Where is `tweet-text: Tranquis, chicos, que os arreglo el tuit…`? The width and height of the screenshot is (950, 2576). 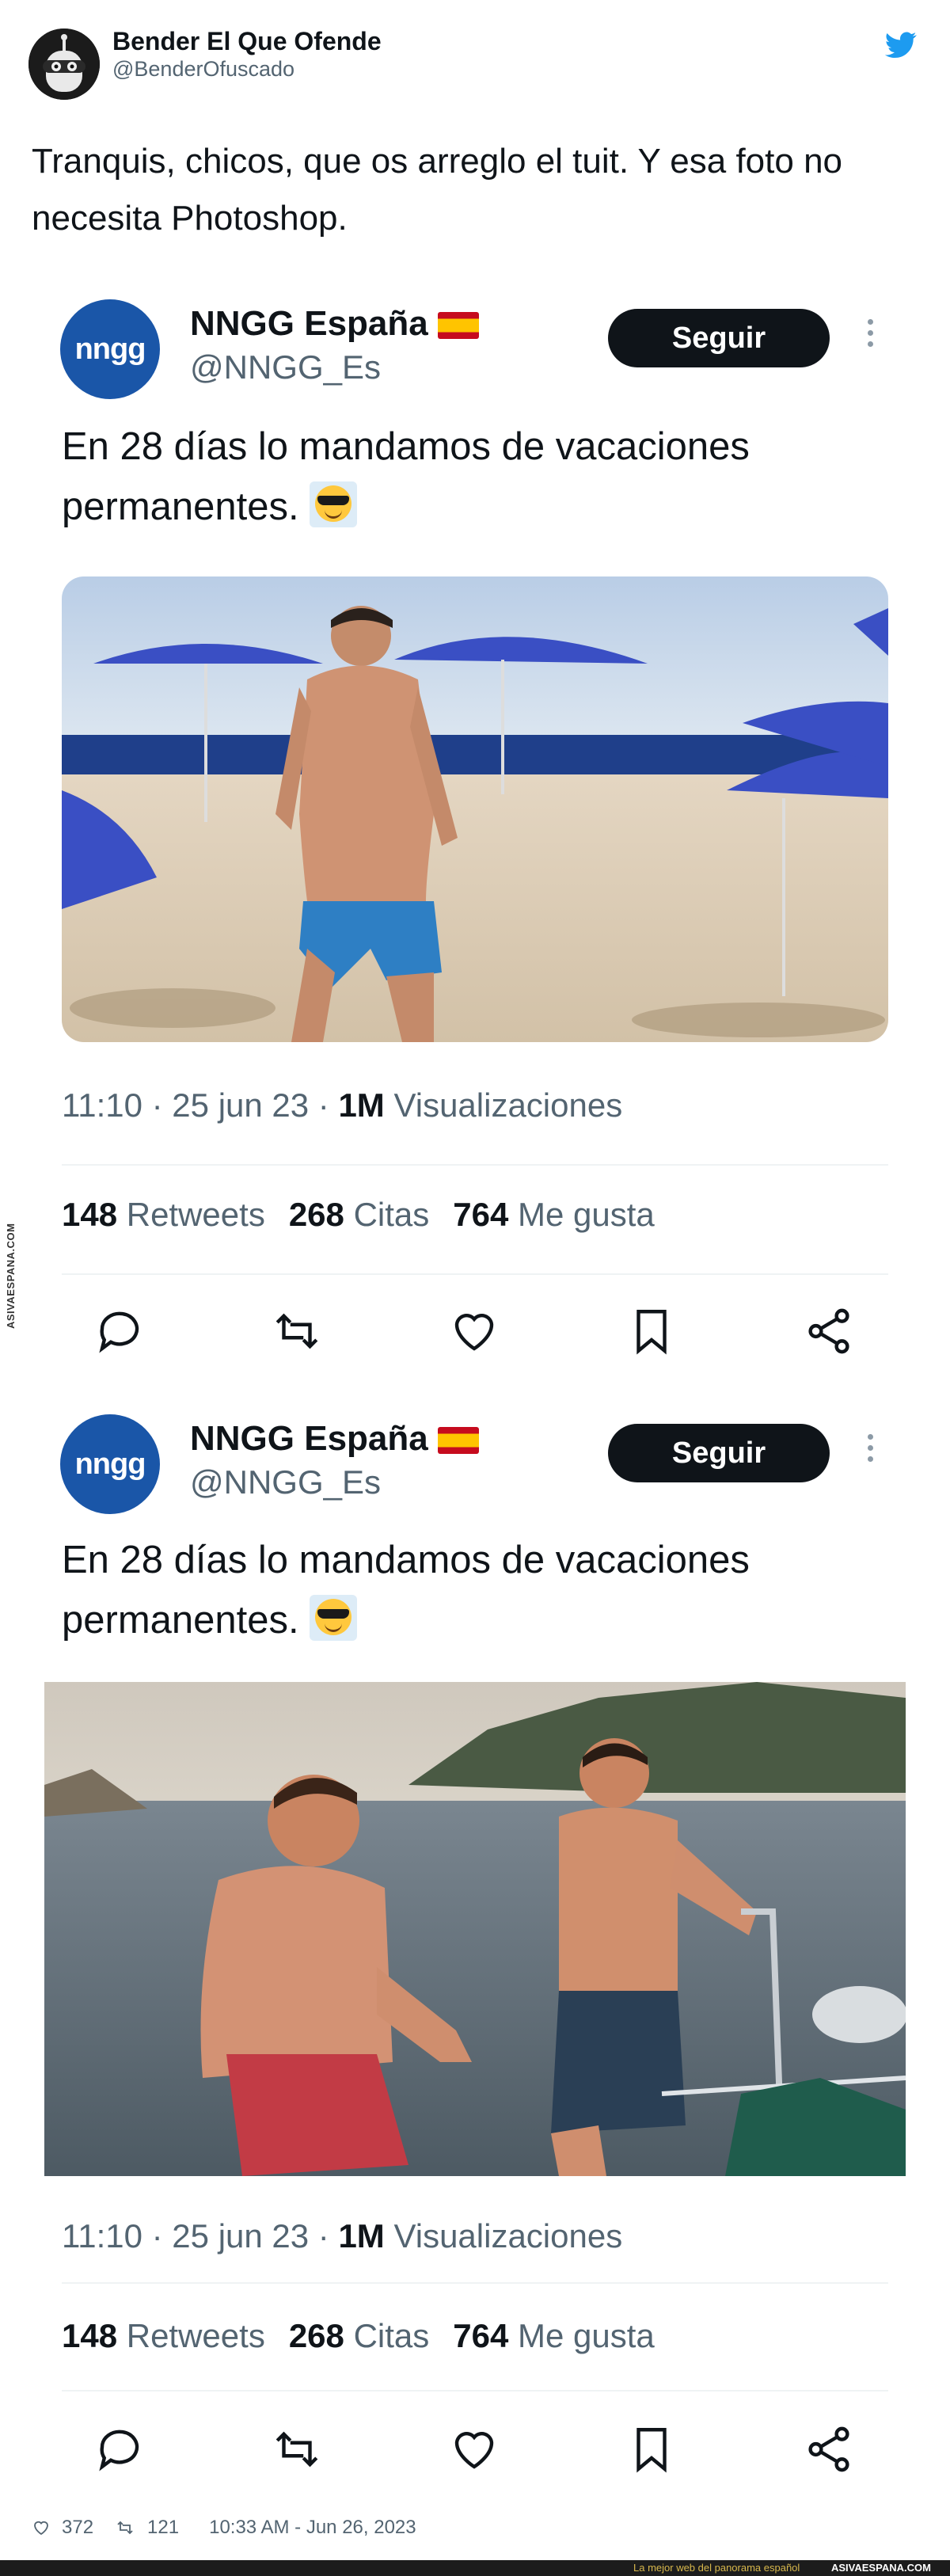 tweet-text: Tranquis, chicos, que os arreglo el tuit… is located at coordinates (437, 190).